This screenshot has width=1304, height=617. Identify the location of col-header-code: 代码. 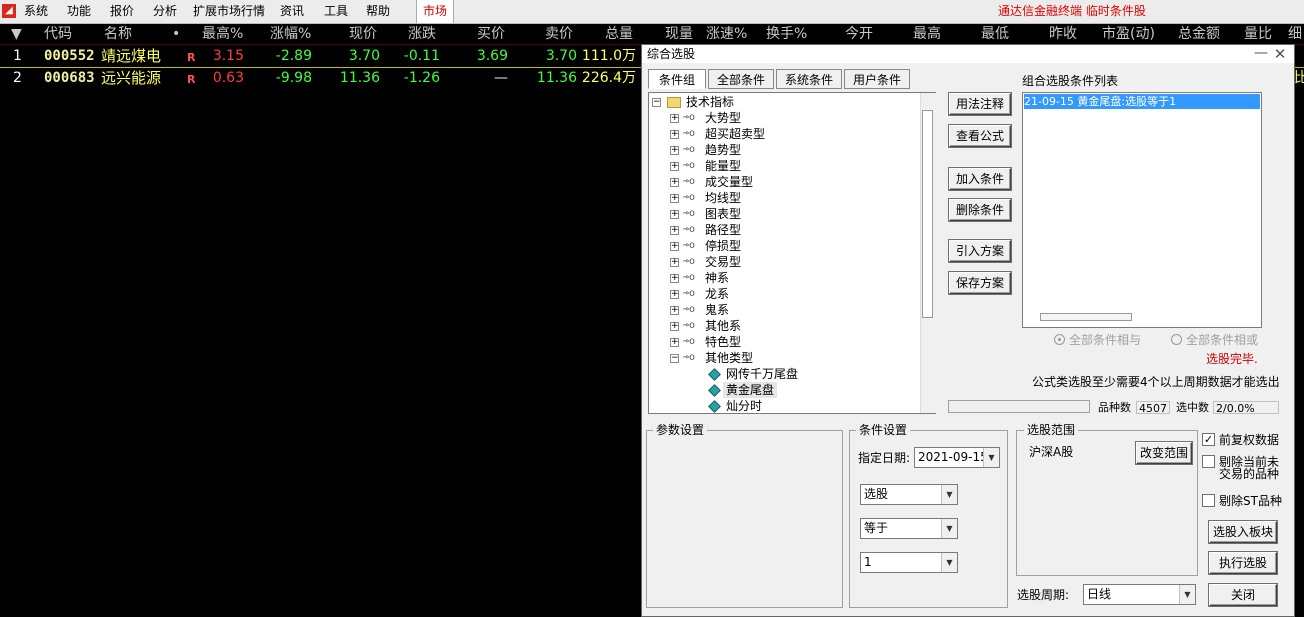
(58, 34).